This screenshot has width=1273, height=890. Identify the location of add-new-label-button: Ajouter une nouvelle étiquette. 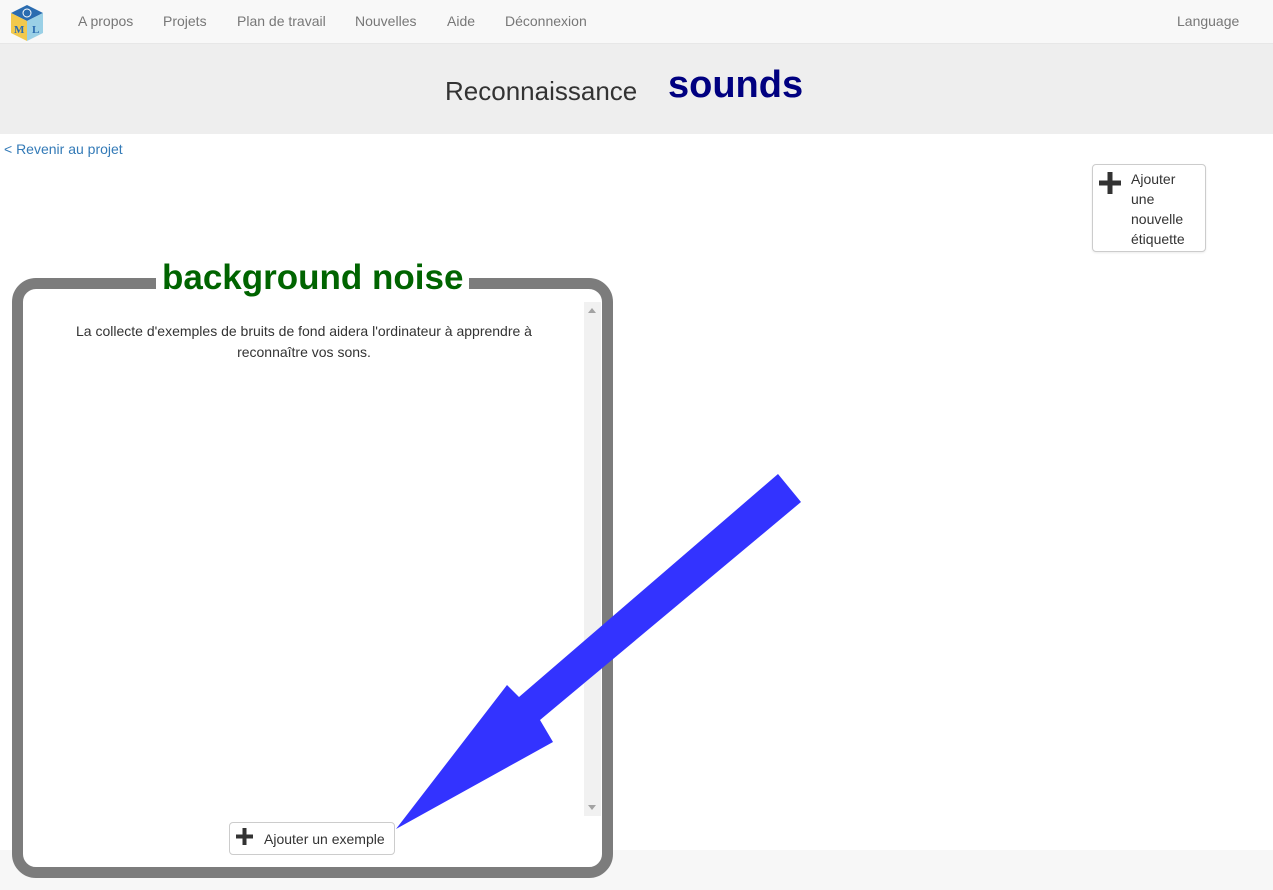
(1149, 208).